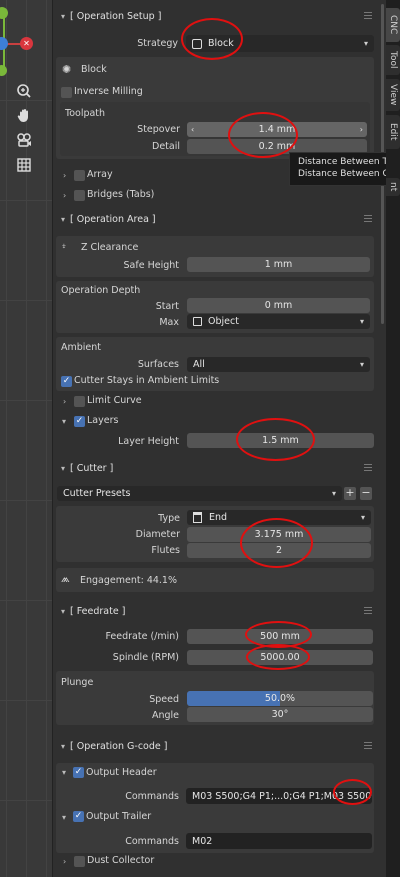  I want to click on trailer-commands-input: M02, so click(279, 841).